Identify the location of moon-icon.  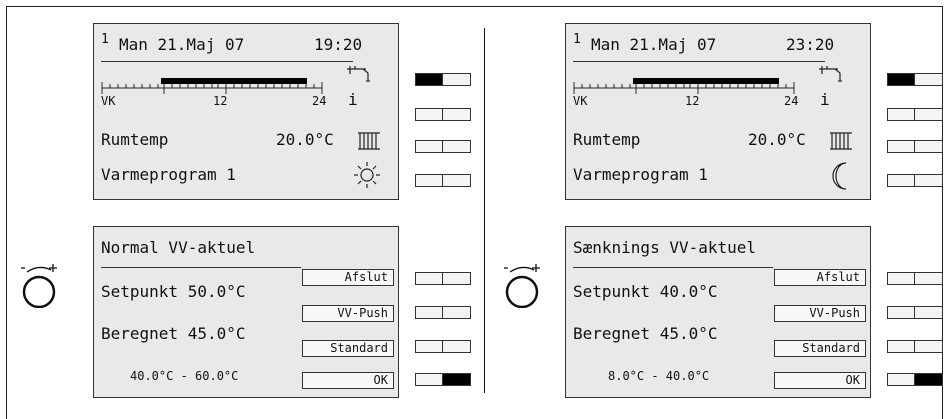
(839, 176).